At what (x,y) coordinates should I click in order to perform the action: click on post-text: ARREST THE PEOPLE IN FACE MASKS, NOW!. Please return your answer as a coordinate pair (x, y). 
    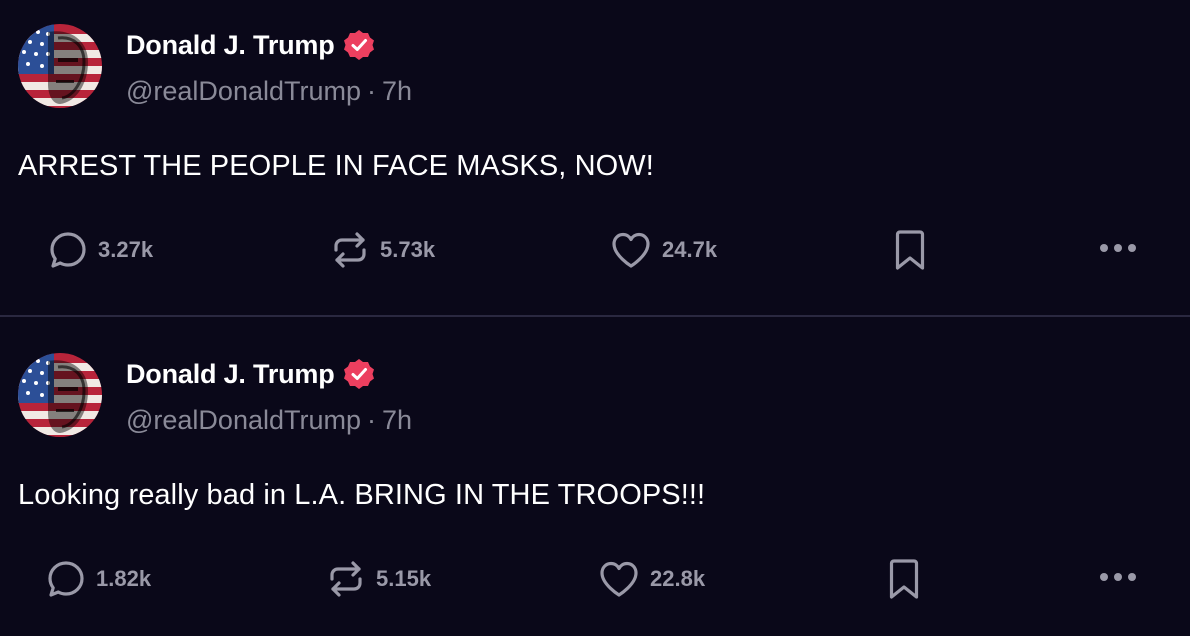
    Looking at the image, I should click on (336, 166).